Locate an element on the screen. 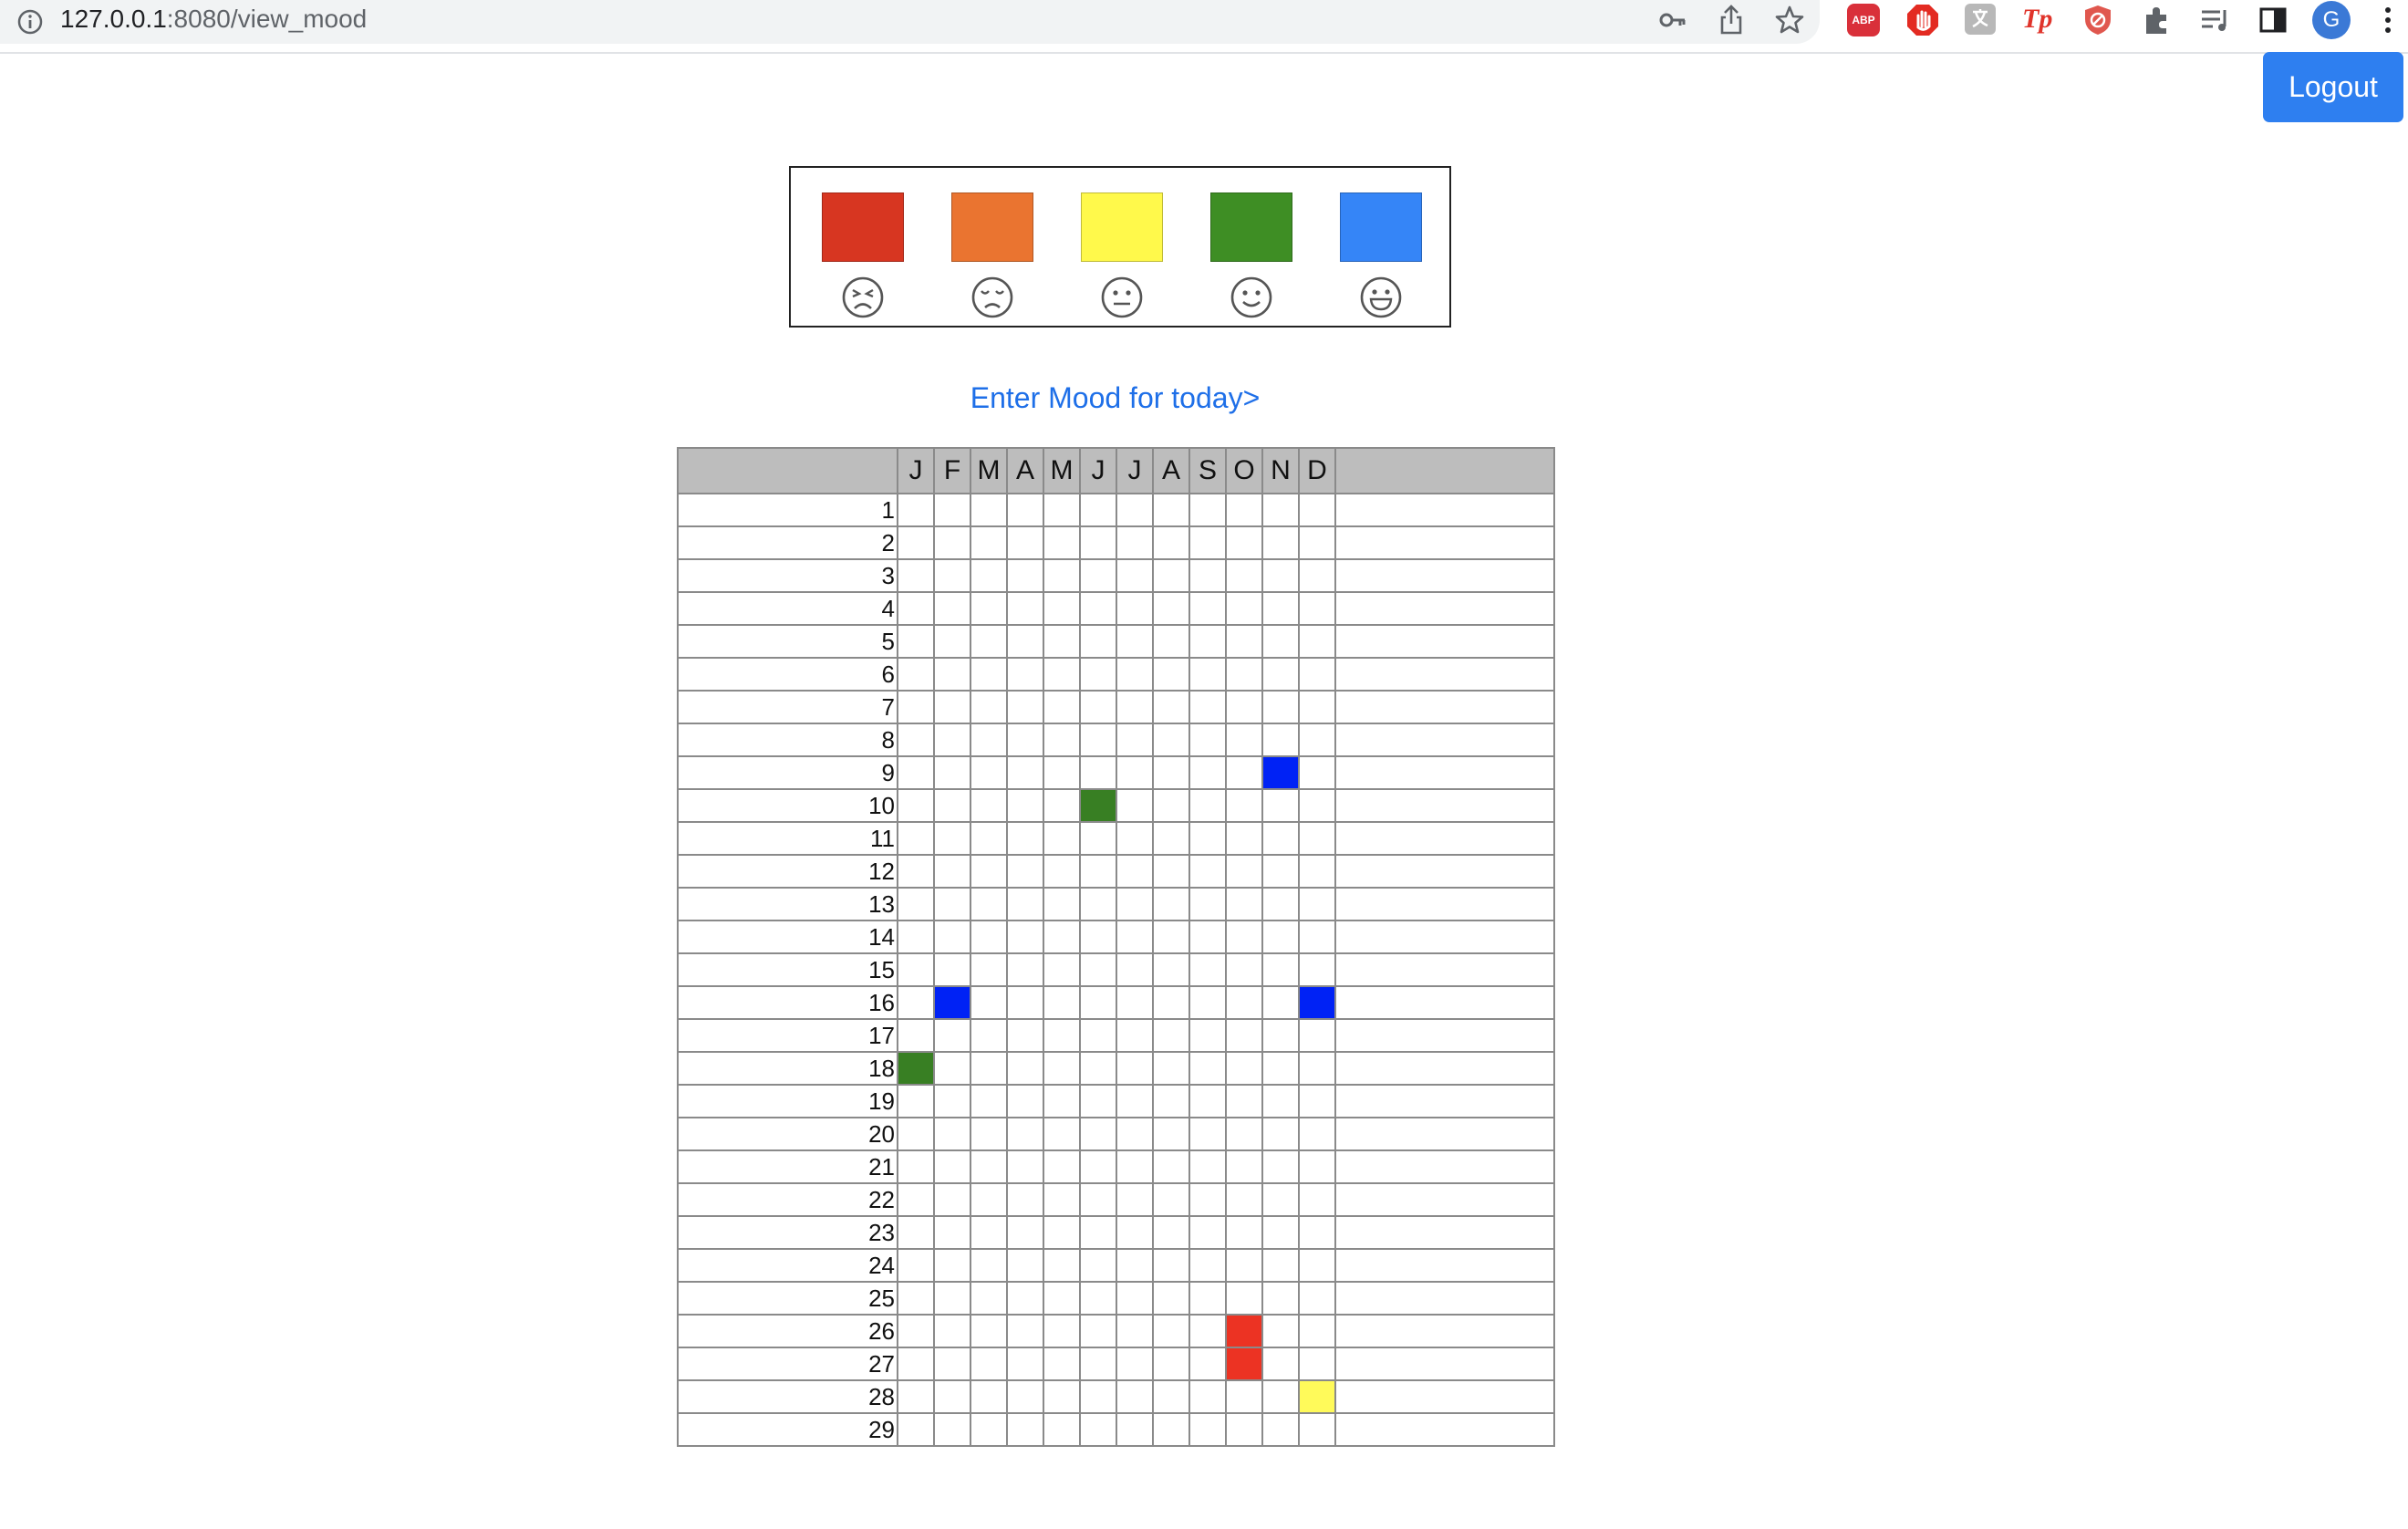 The height and width of the screenshot is (1529, 2408). day-label: 4 is located at coordinates (787, 608).